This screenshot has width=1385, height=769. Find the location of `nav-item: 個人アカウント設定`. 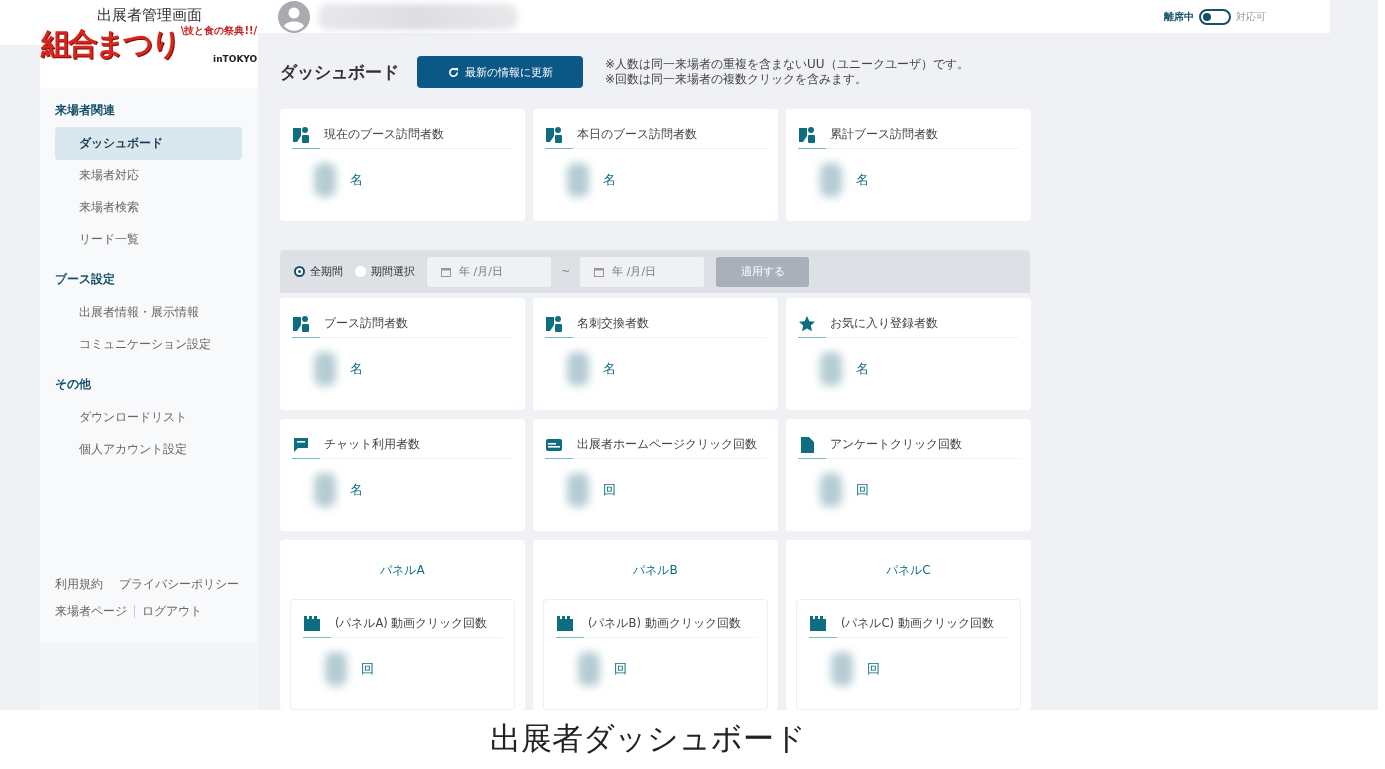

nav-item: 個人アカウント設定 is located at coordinates (148, 449).